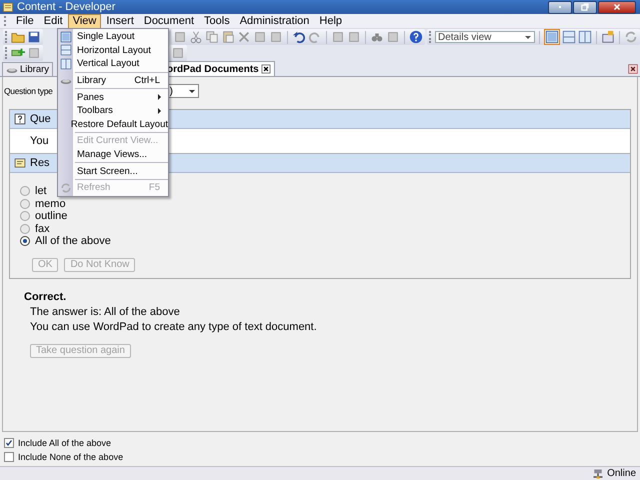 Image resolution: width=640 pixels, height=480 pixels. What do you see at coordinates (50, 204) in the screenshot?
I see `option-label: memo` at bounding box center [50, 204].